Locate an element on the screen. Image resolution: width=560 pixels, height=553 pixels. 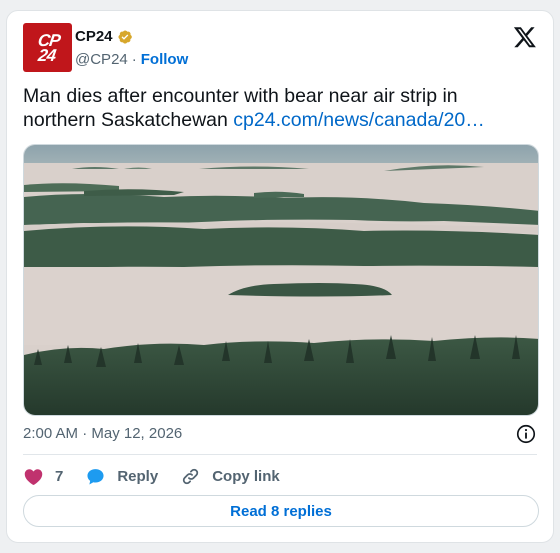
heart-icon is located at coordinates (33, 476).